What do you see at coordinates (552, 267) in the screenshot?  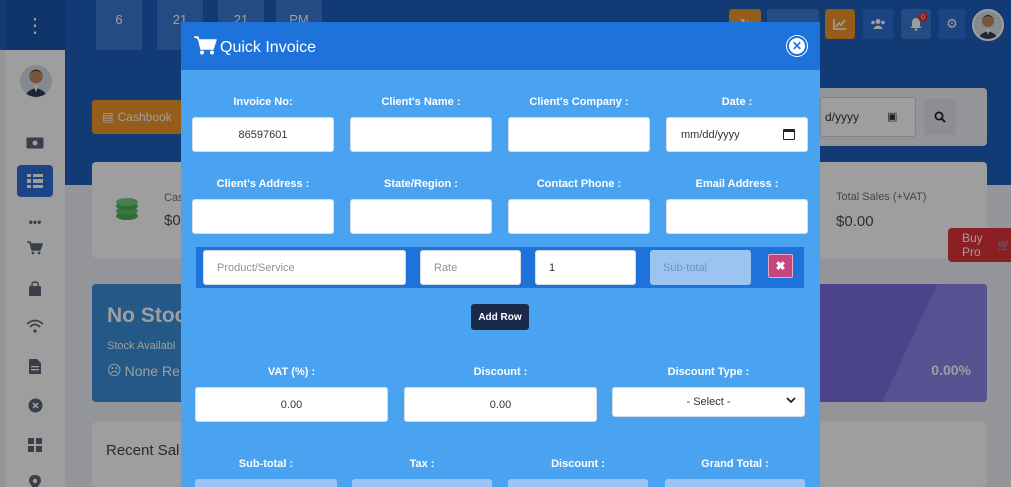 I see `quantity-value: 1` at bounding box center [552, 267].